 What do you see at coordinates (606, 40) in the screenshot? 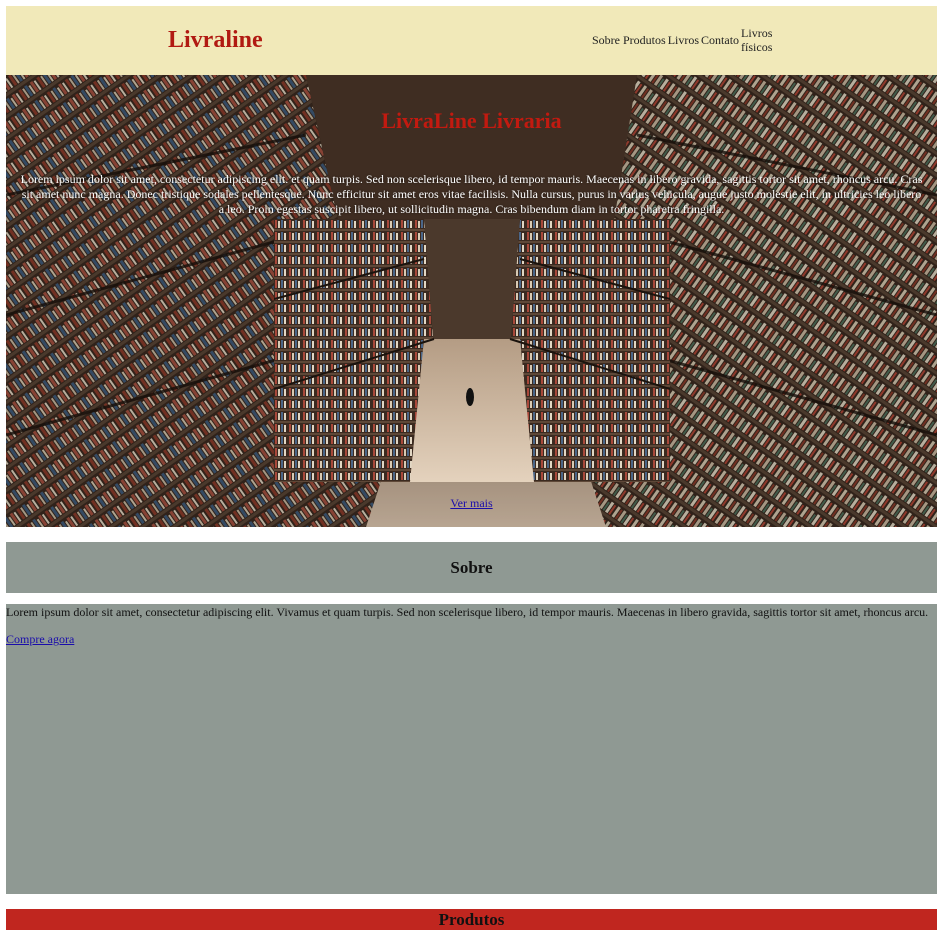
I see `nav-item-sobre: Sobre` at bounding box center [606, 40].